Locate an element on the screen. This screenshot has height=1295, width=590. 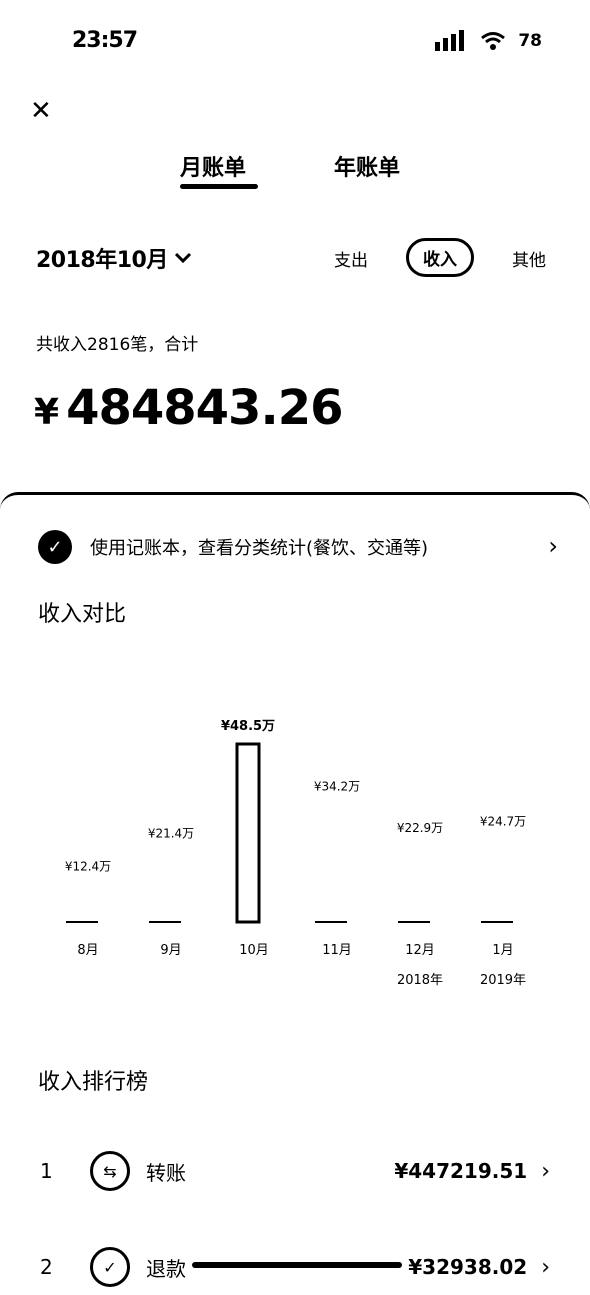
wifi-icon is located at coordinates (493, 41).